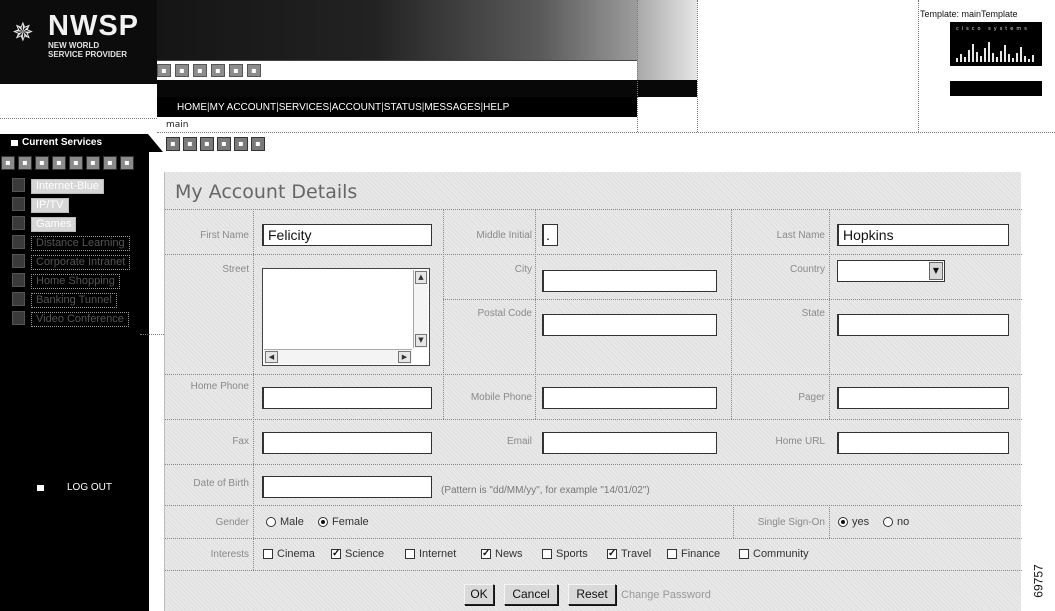 This screenshot has width=1055, height=611. I want to click on change-password-link: Change Password, so click(666, 595).